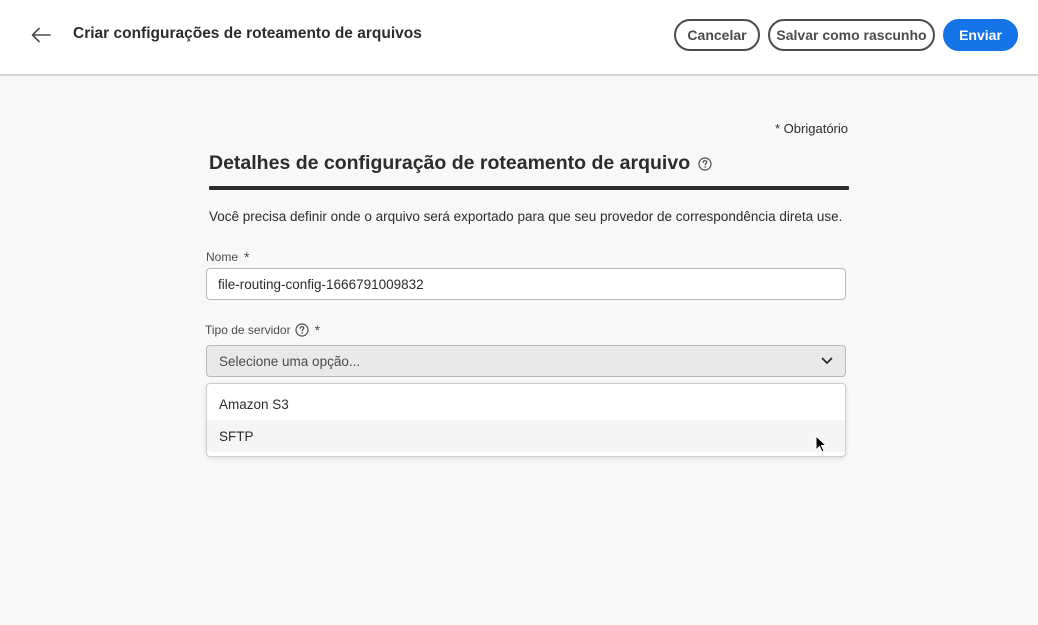 This screenshot has width=1038, height=625. Describe the element at coordinates (851, 35) in the screenshot. I see `save-draft-button: Salvar como rascunho` at that location.